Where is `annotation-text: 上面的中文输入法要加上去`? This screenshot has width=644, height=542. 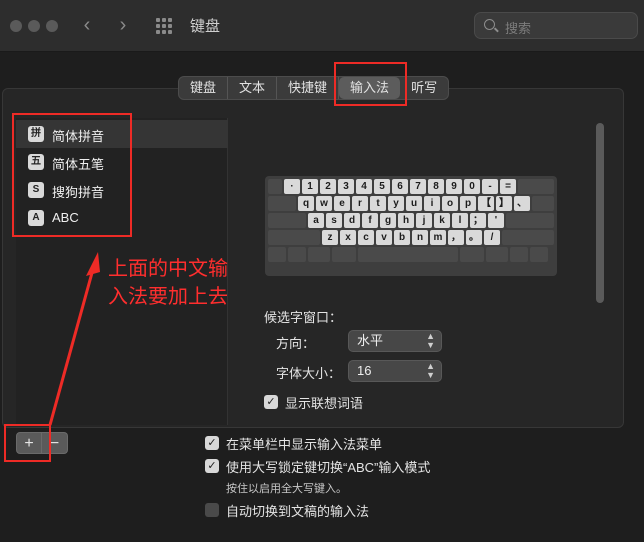
annotation-text: 上面的中文输入法要加上去 is located at coordinates (168, 283).